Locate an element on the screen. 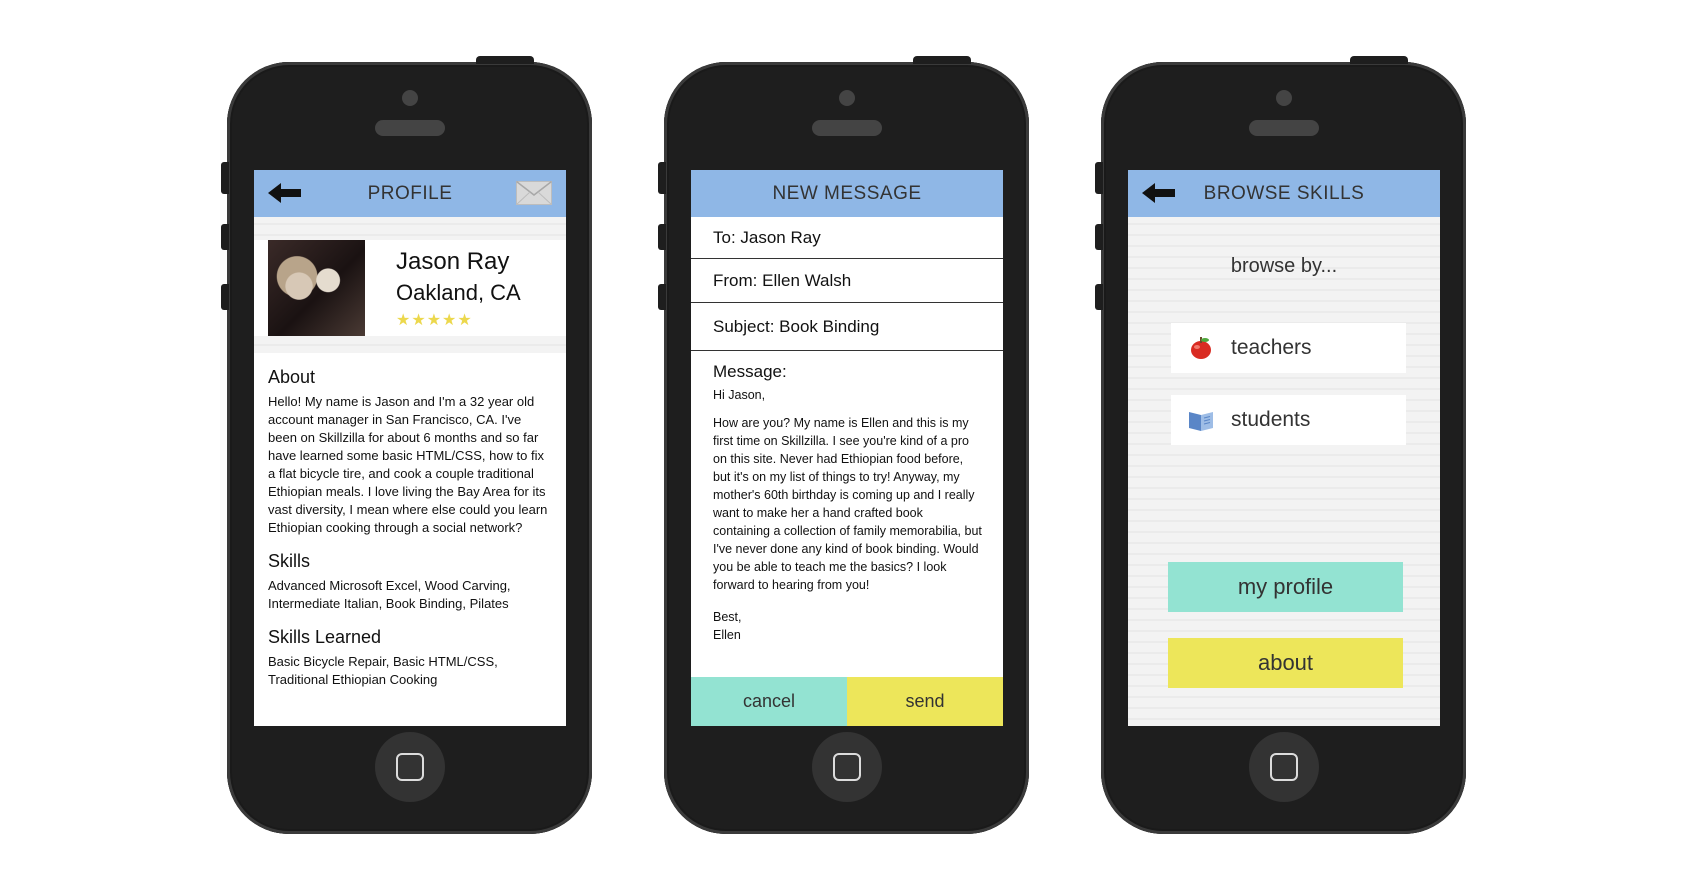 The width and height of the screenshot is (1692, 895). about-button: about is located at coordinates (1285, 663).